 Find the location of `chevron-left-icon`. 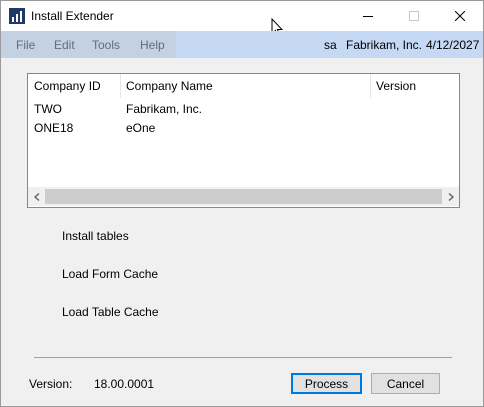

chevron-left-icon is located at coordinates (36, 196).